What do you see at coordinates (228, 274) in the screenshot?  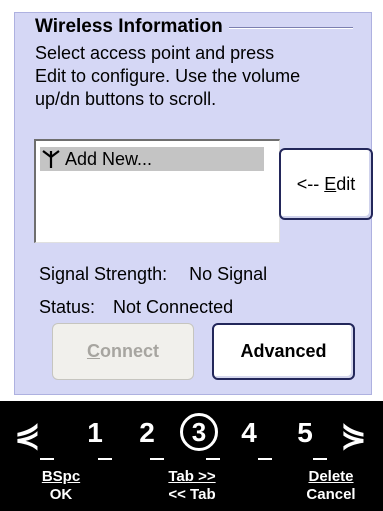 I see `signal-strength-value: No Signal` at bounding box center [228, 274].